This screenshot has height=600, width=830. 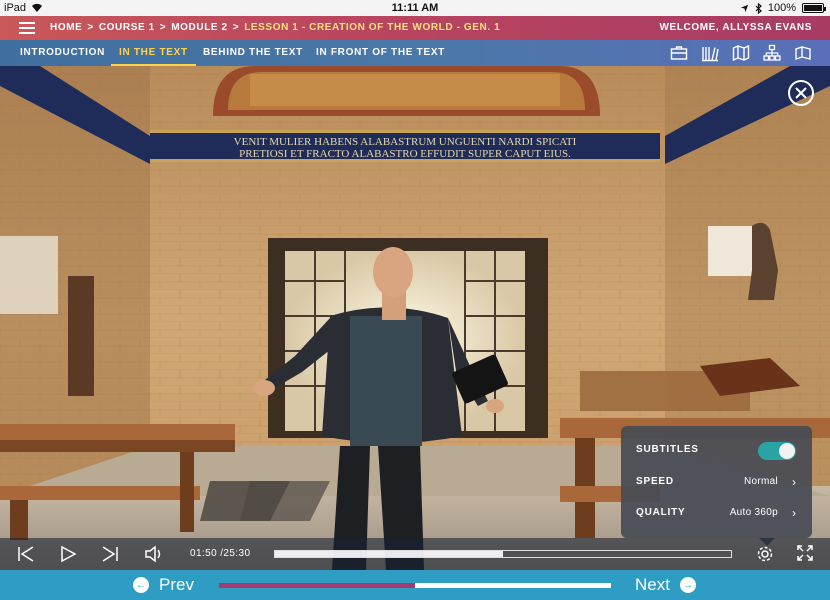 What do you see at coordinates (199, 28) in the screenshot?
I see `breadcrumb-module: MODULE 2` at bounding box center [199, 28].